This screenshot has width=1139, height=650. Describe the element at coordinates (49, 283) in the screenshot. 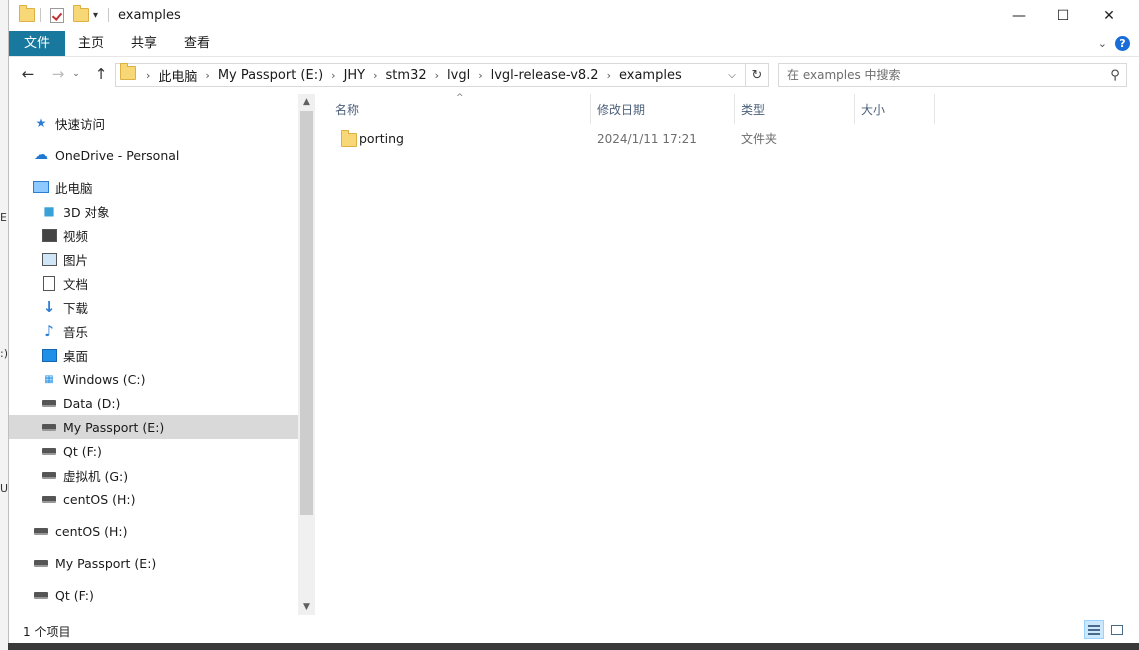

I see `document-icon` at that location.